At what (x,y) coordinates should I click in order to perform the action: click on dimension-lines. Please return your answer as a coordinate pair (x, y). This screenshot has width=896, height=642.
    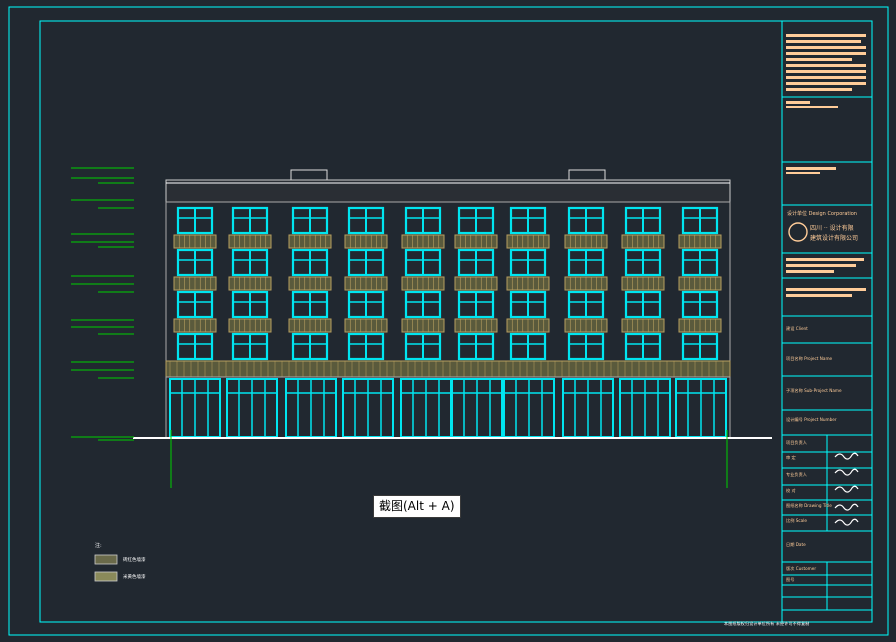
    Looking at the image, I should click on (102, 304).